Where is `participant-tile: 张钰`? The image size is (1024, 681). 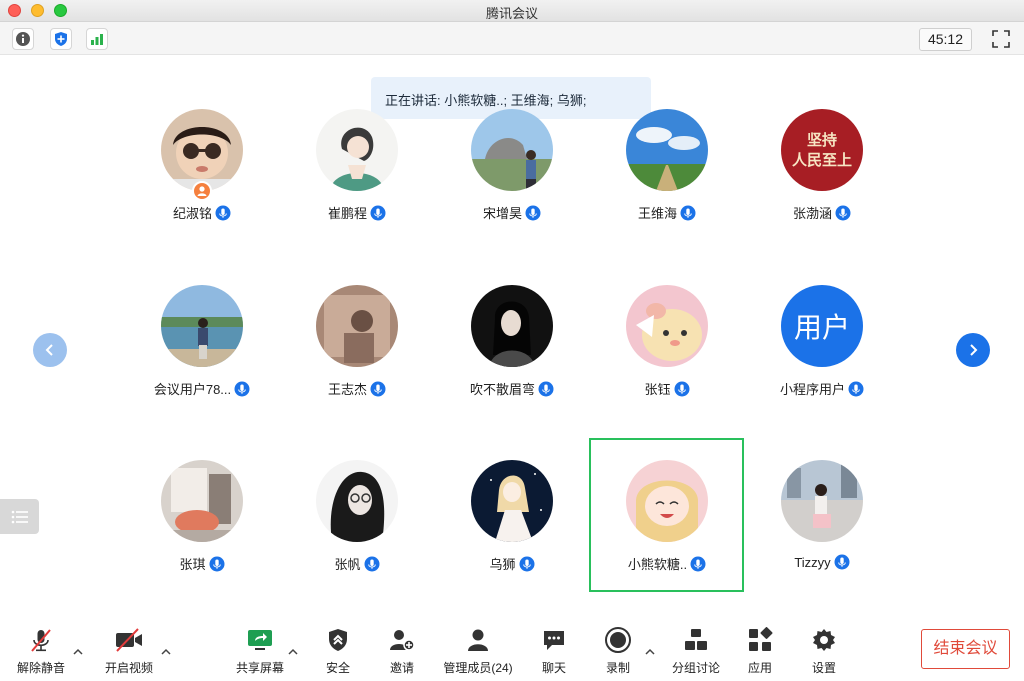 participant-tile: 张钰 is located at coordinates (667, 360).